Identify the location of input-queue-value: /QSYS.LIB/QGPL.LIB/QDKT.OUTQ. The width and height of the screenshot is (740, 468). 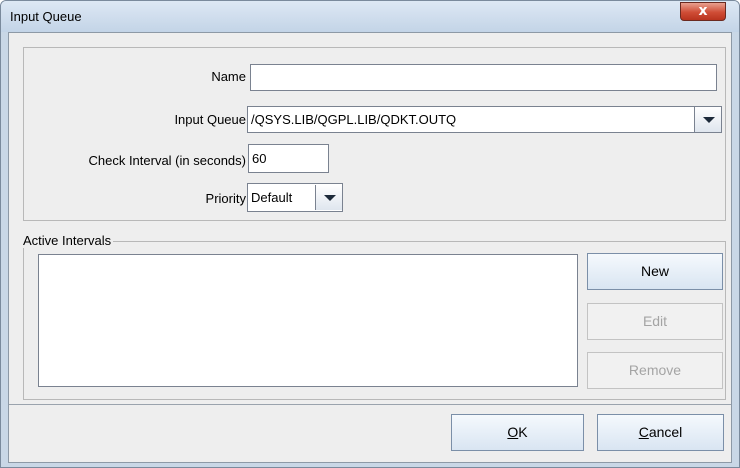
(354, 119).